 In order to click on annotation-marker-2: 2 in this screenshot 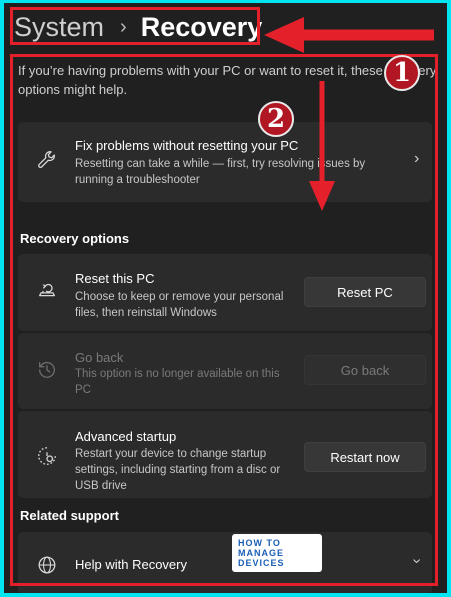, I will do `click(276, 119)`.